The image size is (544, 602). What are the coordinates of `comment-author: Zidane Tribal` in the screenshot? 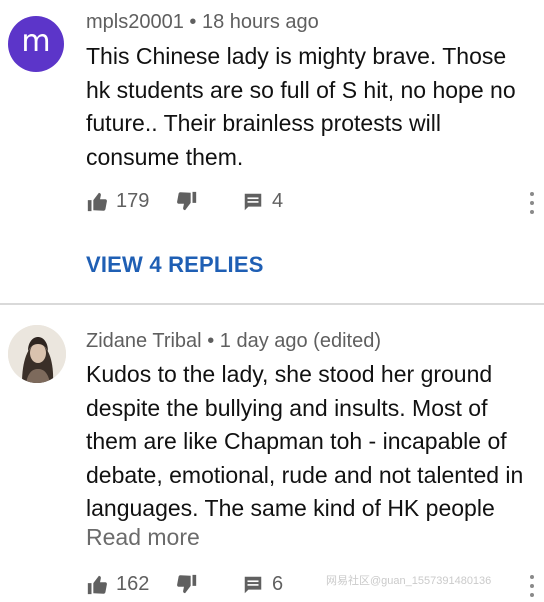 It's located at (144, 341).